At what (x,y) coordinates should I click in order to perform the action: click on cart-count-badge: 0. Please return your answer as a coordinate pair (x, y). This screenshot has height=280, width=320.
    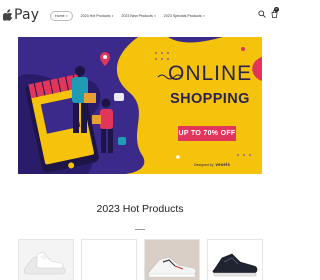
    Looking at the image, I should click on (276, 9).